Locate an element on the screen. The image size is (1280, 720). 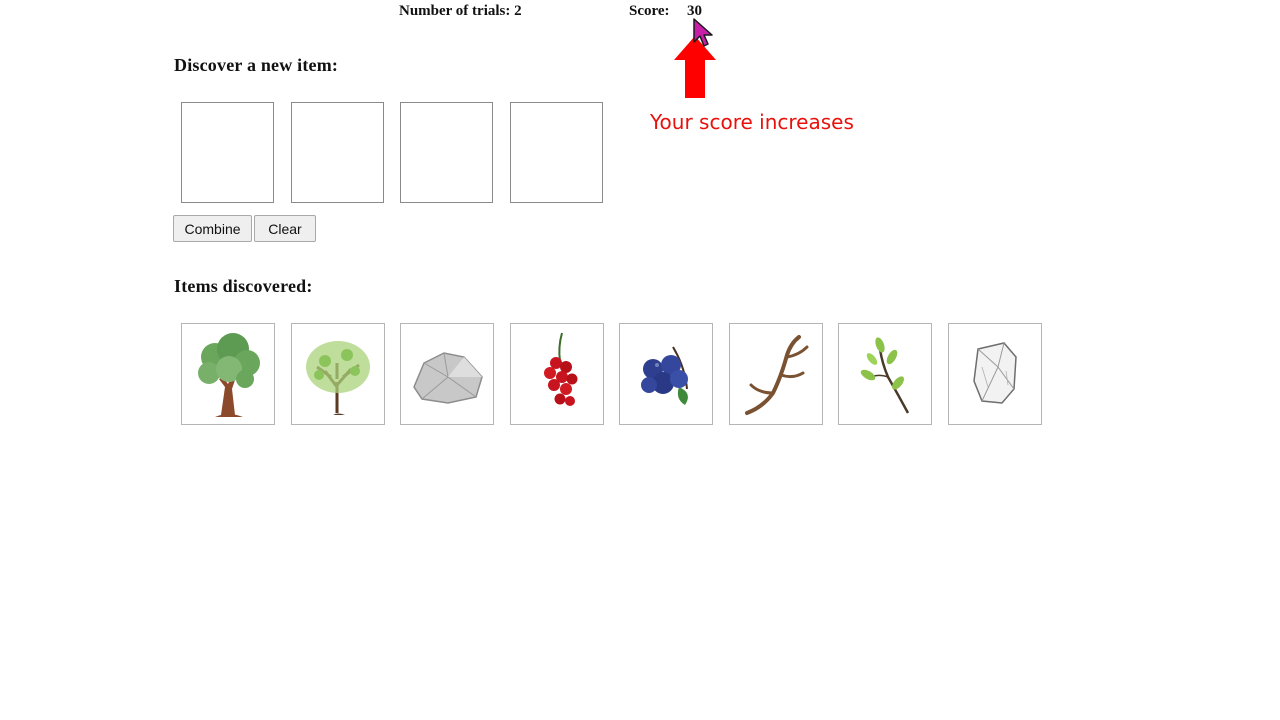
twig-icon is located at coordinates (885, 375).